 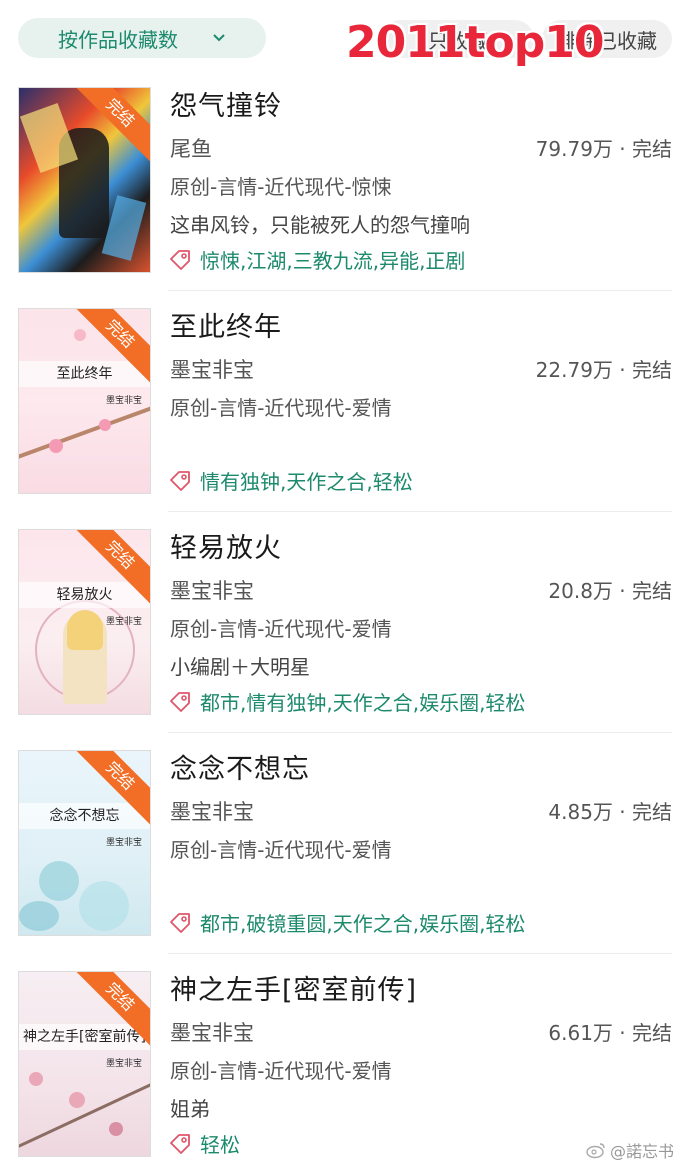 What do you see at coordinates (84, 595) in the screenshot?
I see `cover-title: 轻易放火` at bounding box center [84, 595].